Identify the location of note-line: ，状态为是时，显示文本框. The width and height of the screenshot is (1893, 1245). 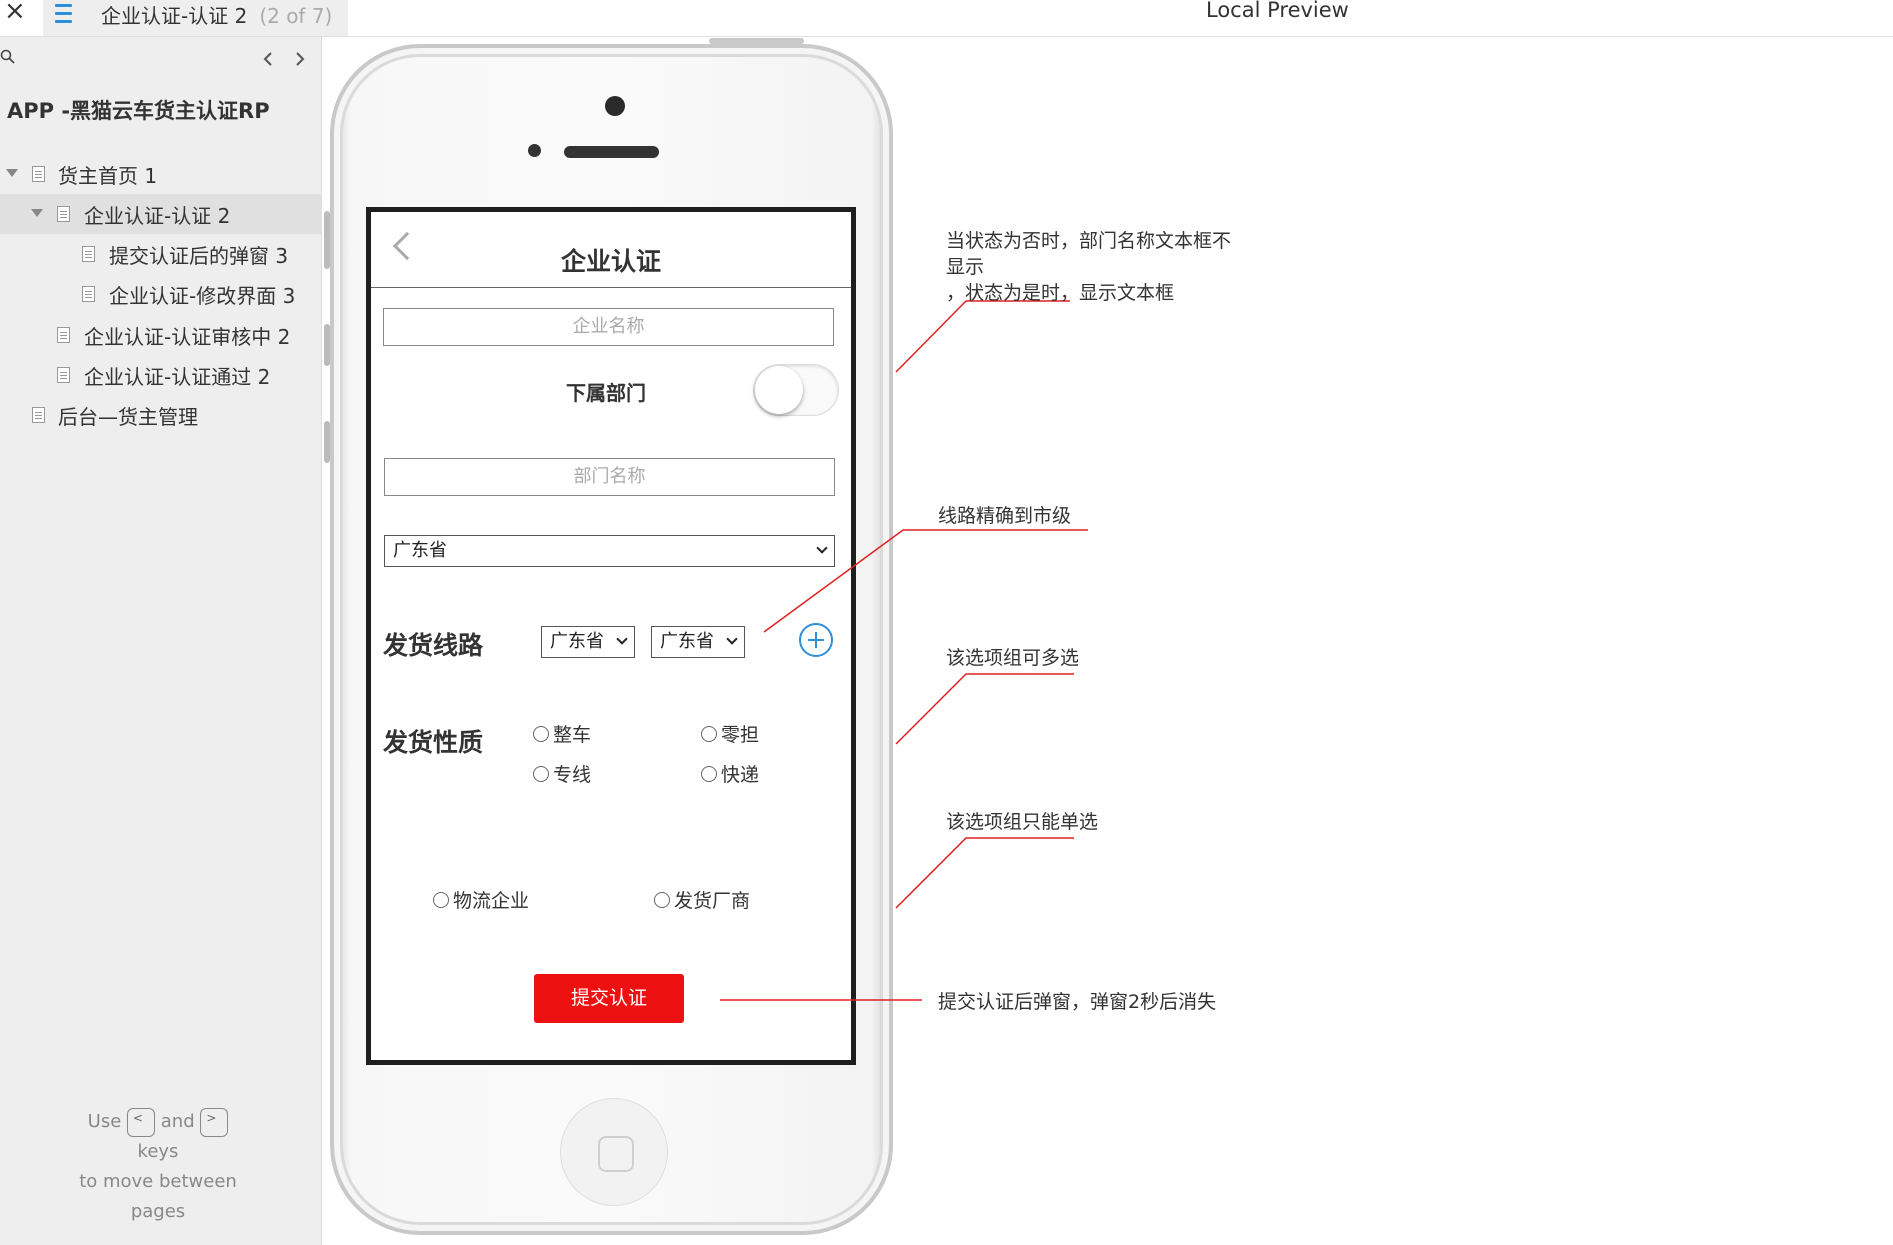
(1060, 293).